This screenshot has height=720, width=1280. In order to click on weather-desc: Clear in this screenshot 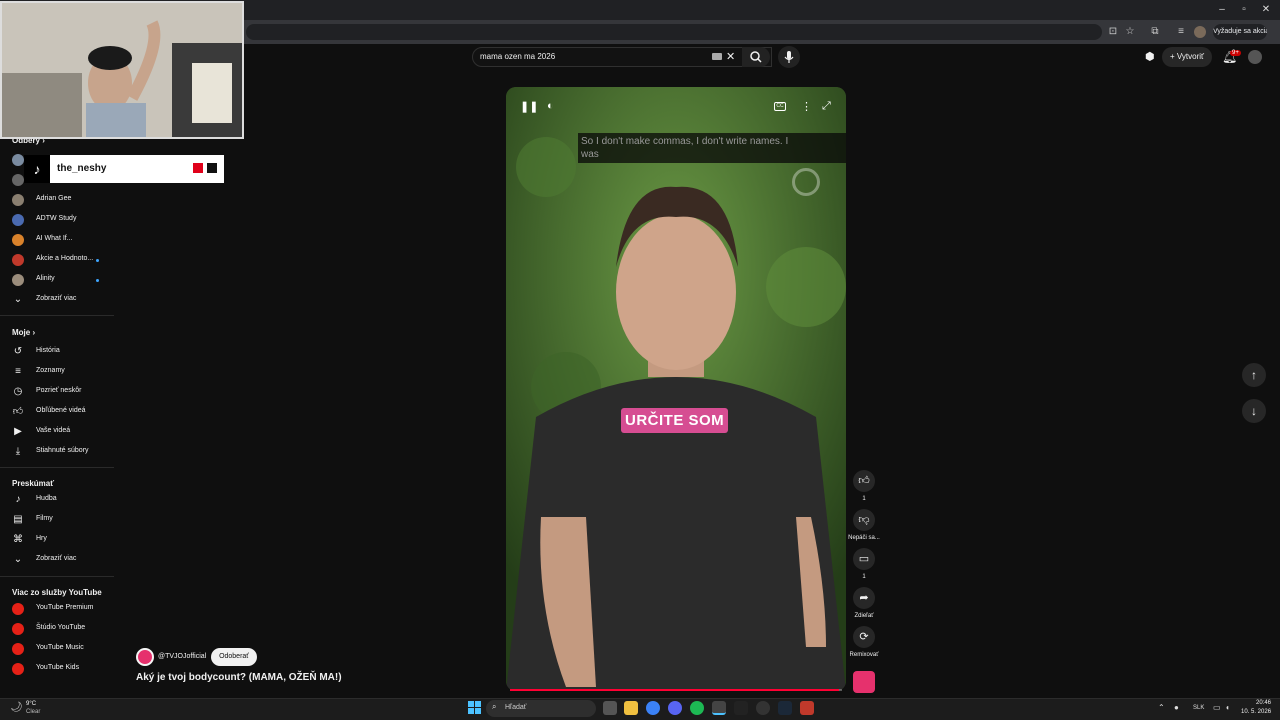, I will do `click(33, 712)`.